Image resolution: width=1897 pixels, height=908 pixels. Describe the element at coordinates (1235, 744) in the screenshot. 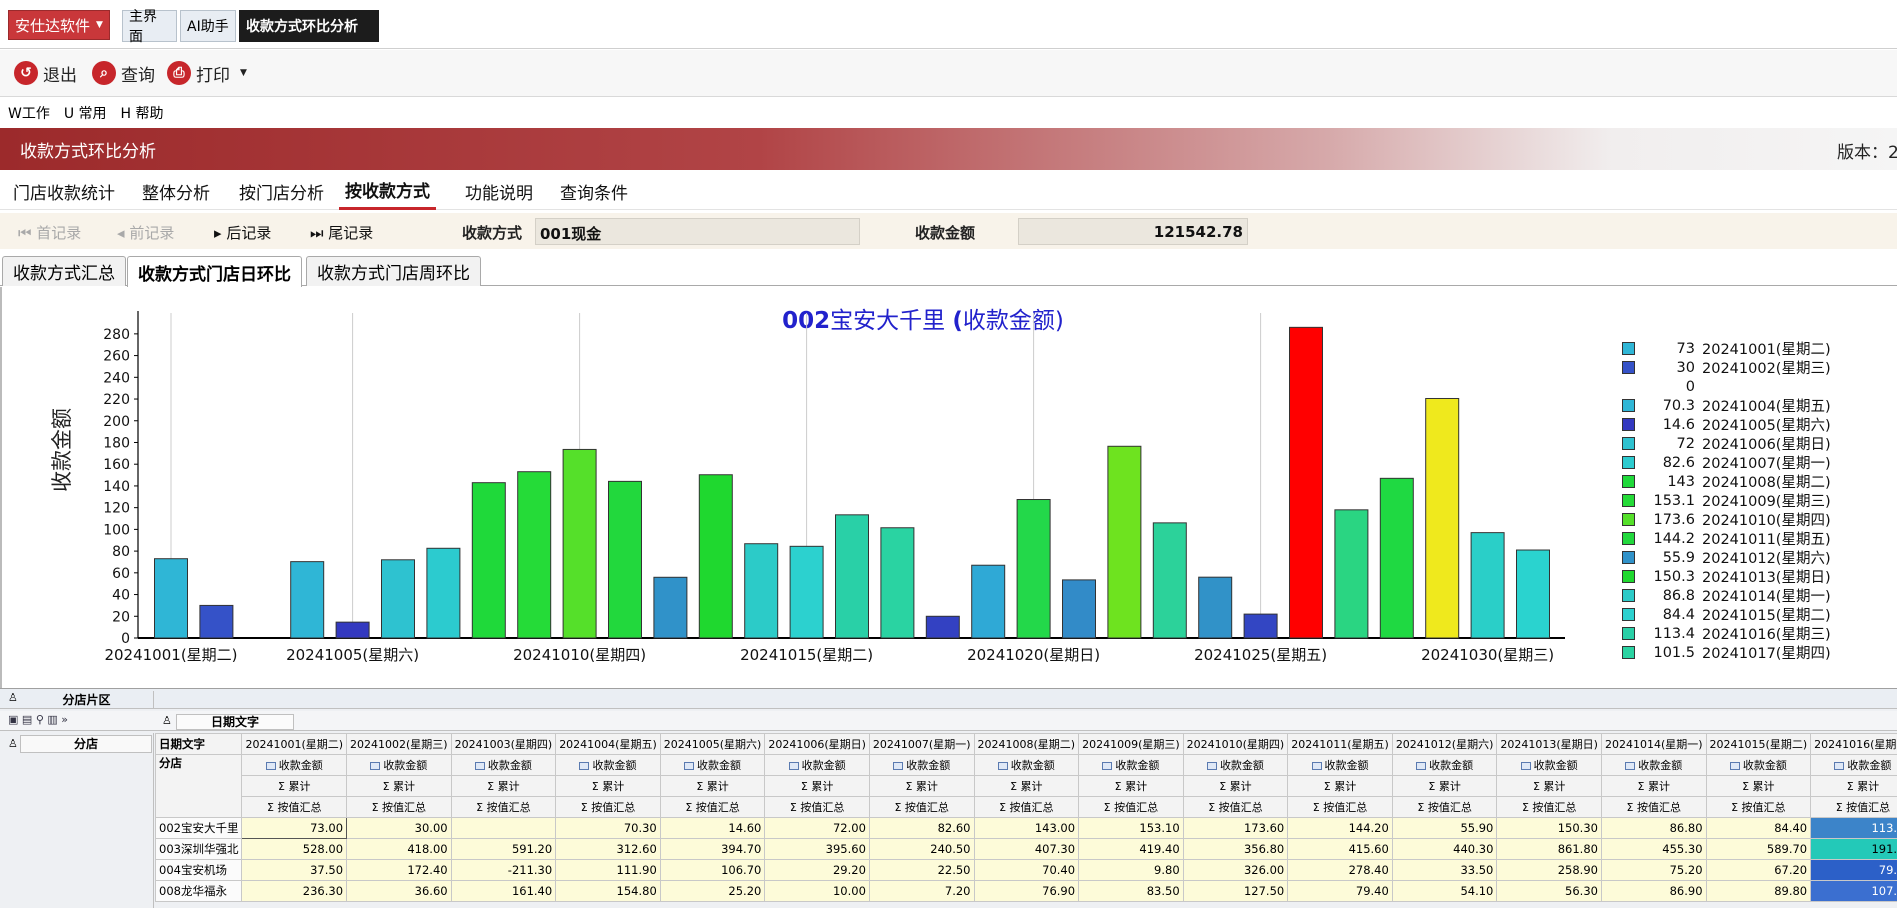

I see `date-column-header: 20241010(星期四)` at that location.